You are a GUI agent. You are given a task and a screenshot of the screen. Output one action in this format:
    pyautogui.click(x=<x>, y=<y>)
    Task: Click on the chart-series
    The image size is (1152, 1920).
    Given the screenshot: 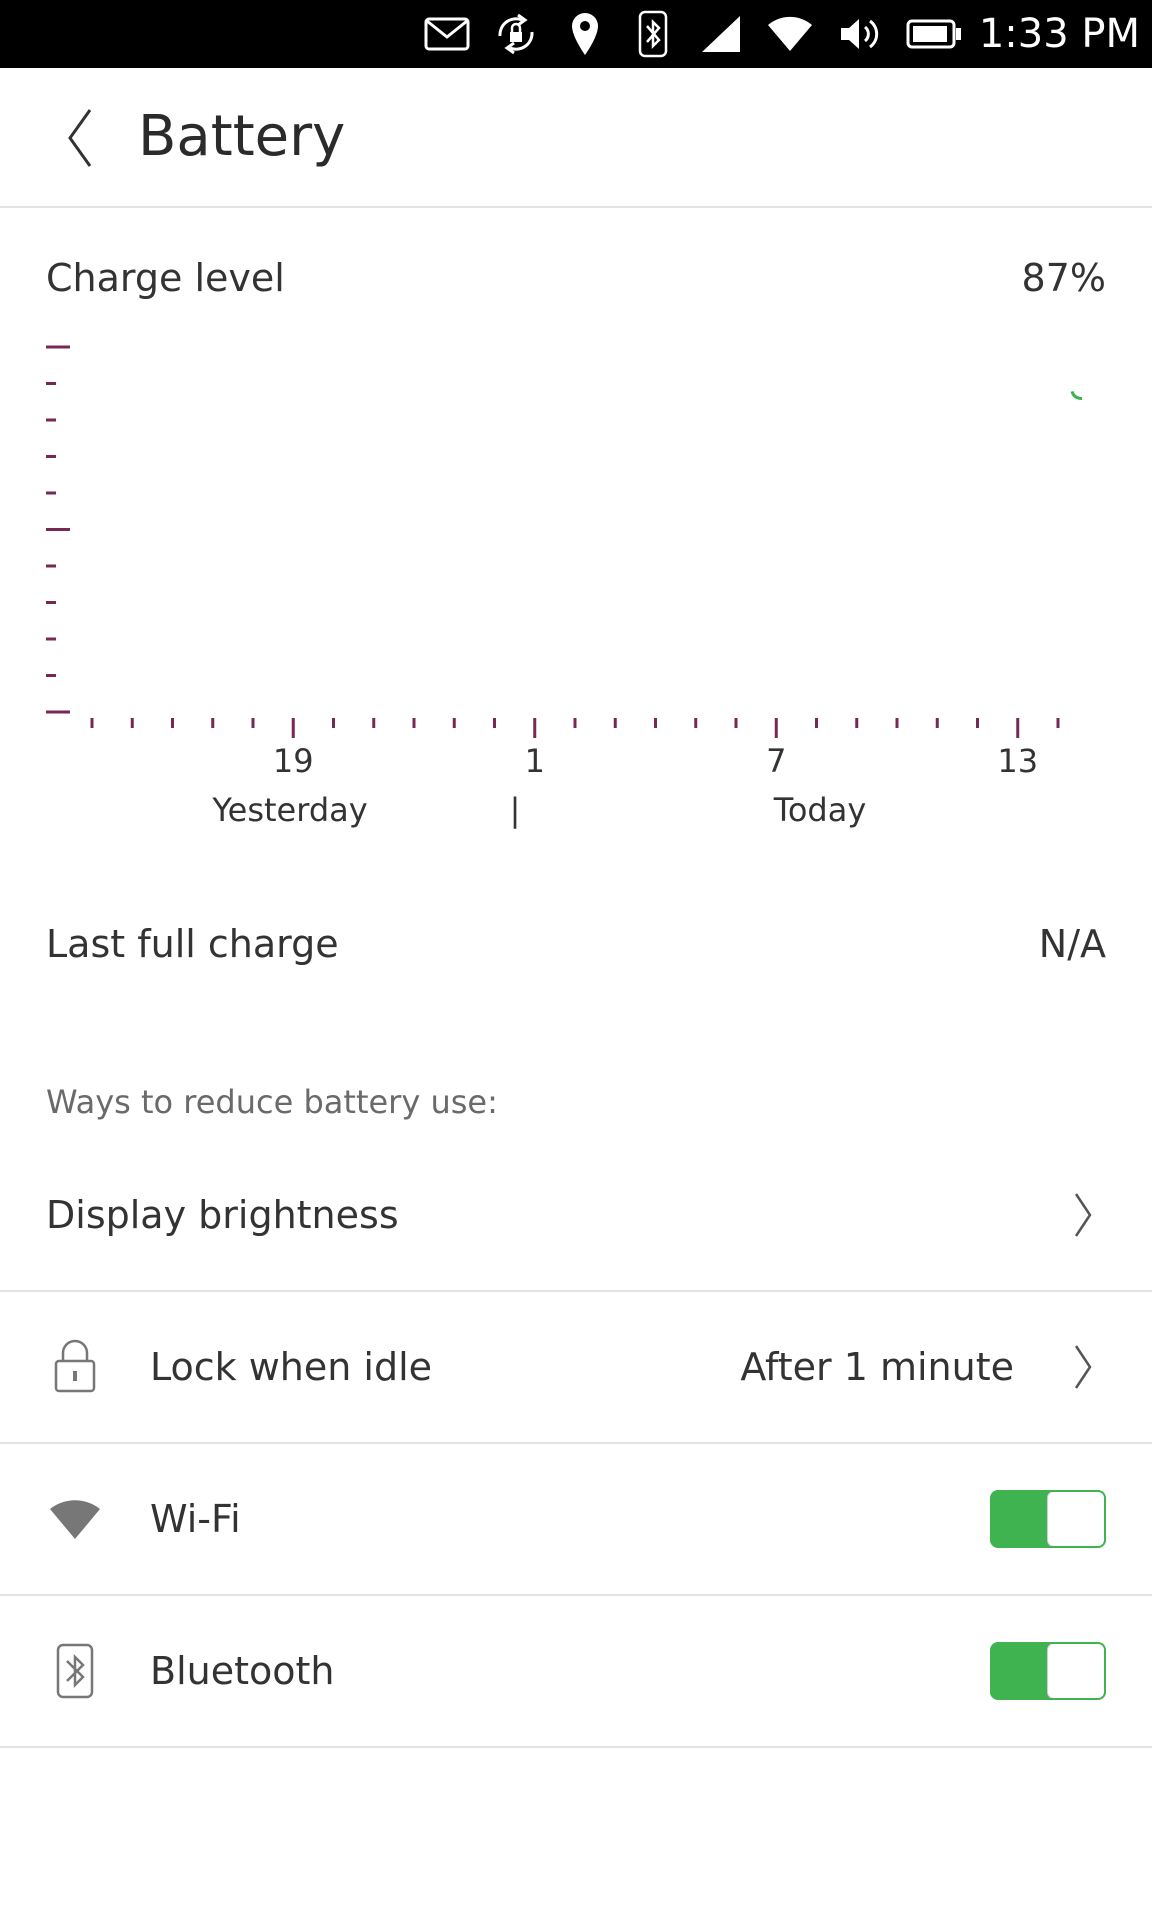 What is the action you would take?
    pyautogui.click(x=1076, y=395)
    